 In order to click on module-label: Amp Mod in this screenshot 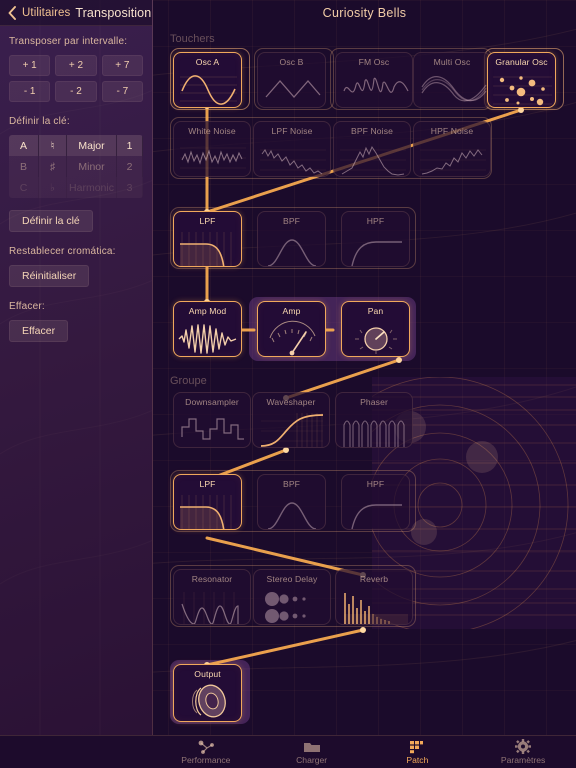, I will do `click(207, 311)`.